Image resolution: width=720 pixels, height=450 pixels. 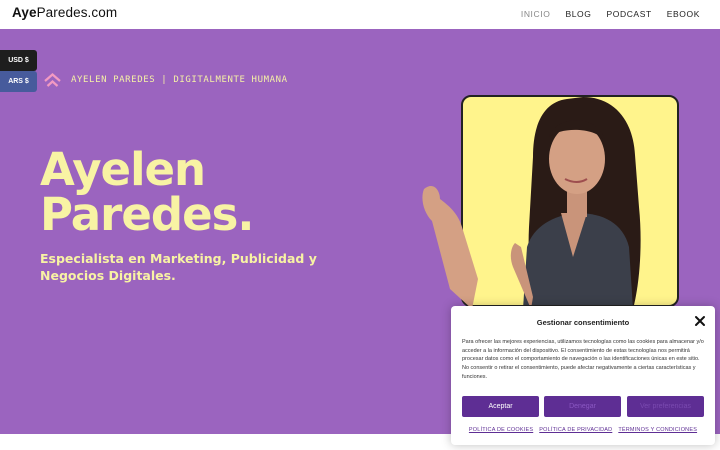 I want to click on hero-title: Ayelen Paredes., so click(x=147, y=192).